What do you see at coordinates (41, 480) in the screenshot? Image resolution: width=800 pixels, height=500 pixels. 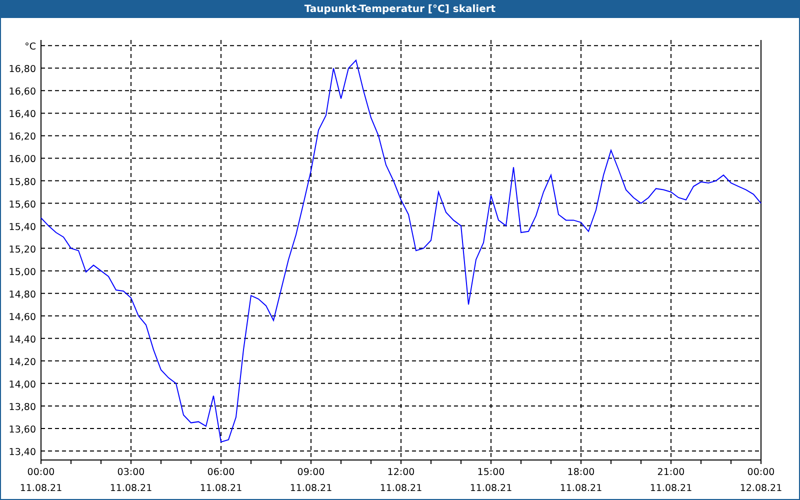 I see `x-axis-label: 00:00 11.08.21` at bounding box center [41, 480].